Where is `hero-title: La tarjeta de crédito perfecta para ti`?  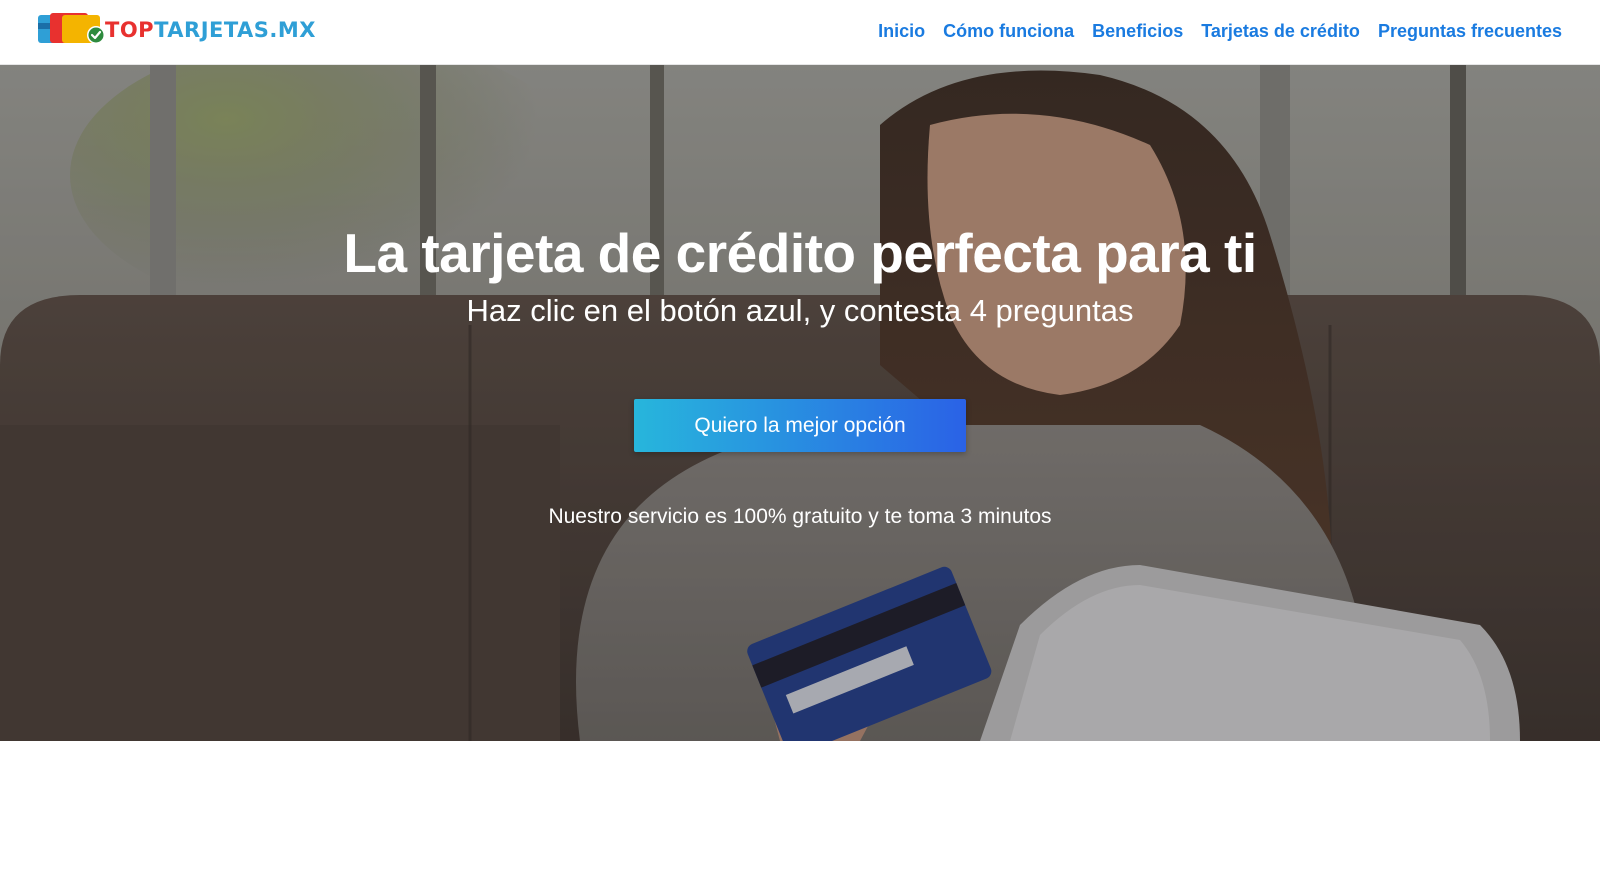 hero-title: La tarjeta de crédito perfecta para ti is located at coordinates (800, 253).